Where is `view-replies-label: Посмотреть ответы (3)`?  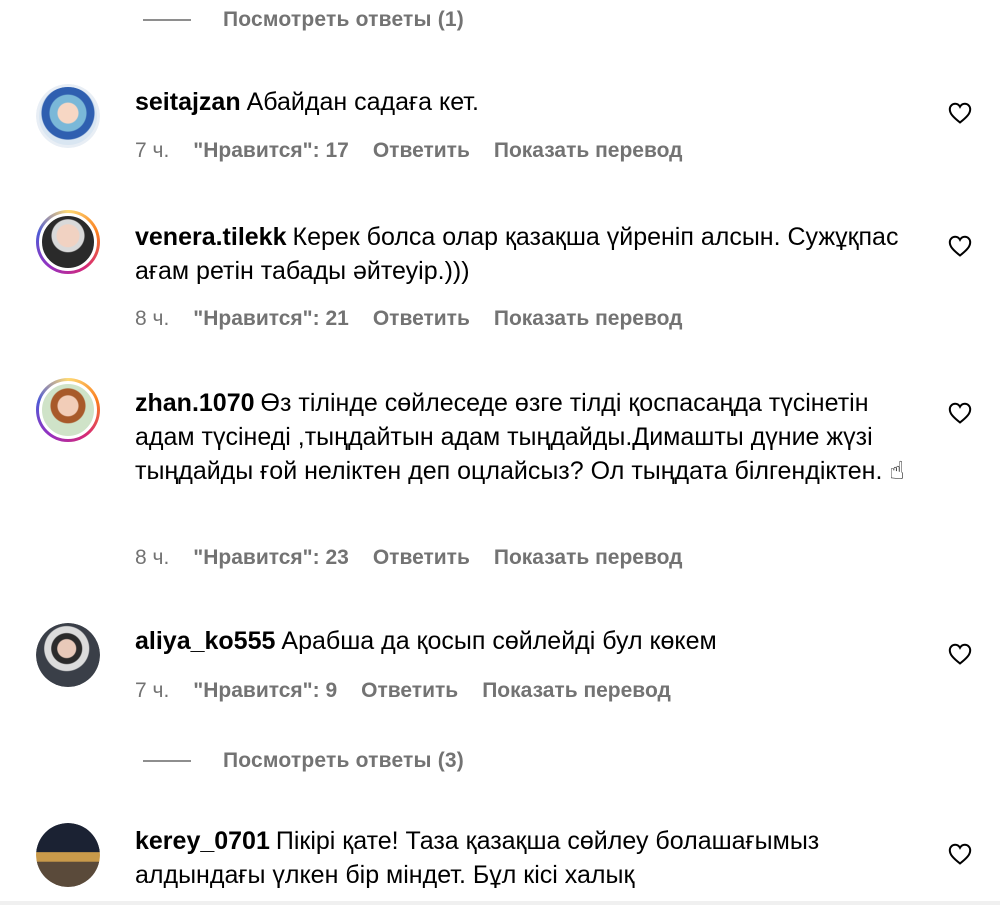 view-replies-label: Посмотреть ответы (3) is located at coordinates (343, 760).